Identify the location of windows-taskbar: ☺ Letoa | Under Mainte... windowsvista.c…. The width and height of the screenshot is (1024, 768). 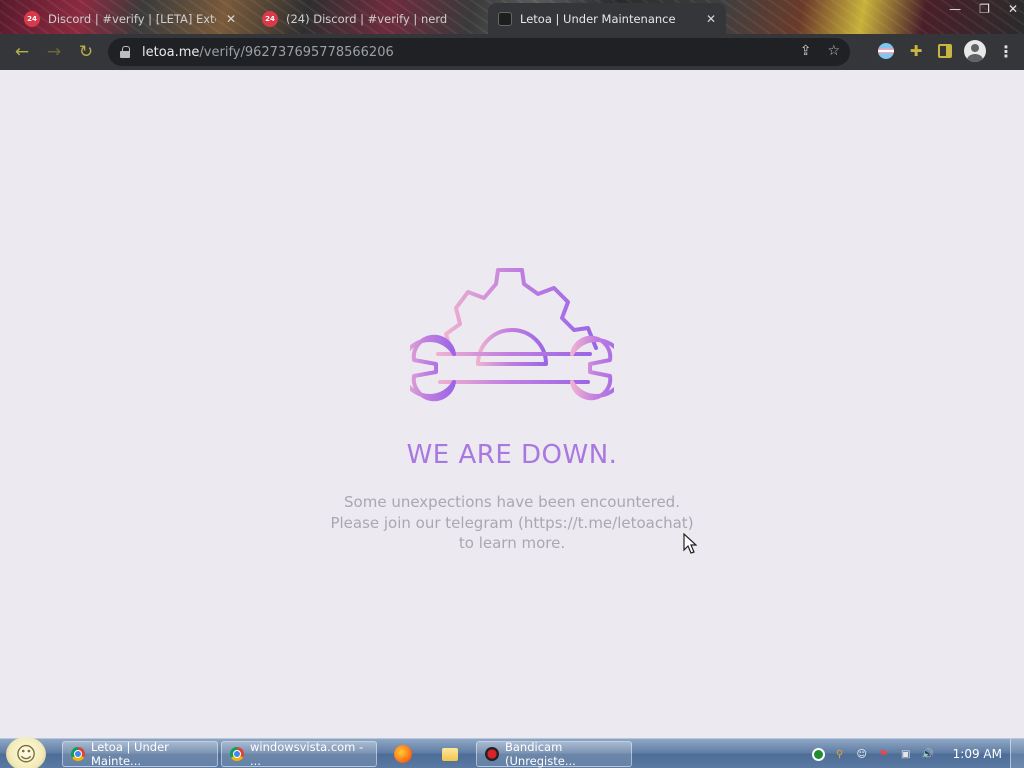
(512, 752).